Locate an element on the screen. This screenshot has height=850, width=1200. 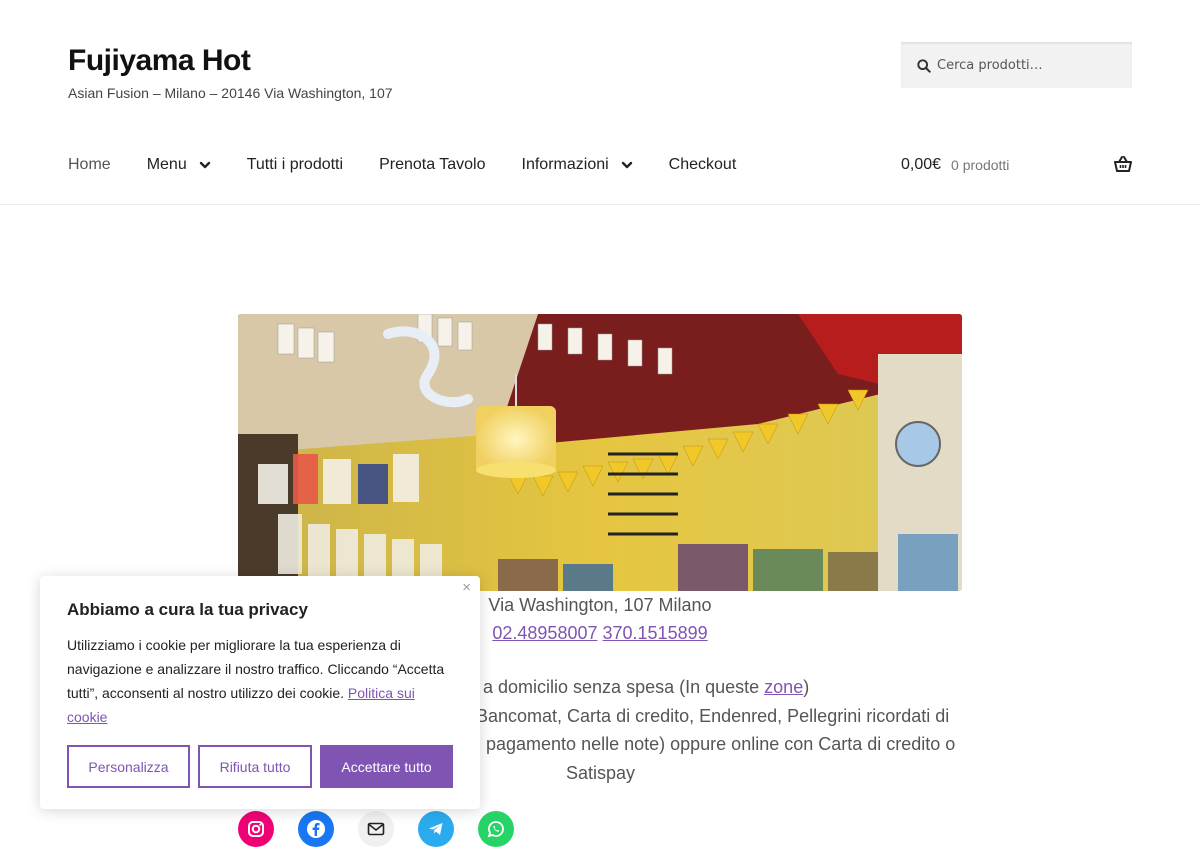
nav-item-label: Checkout is located at coordinates (702, 164).